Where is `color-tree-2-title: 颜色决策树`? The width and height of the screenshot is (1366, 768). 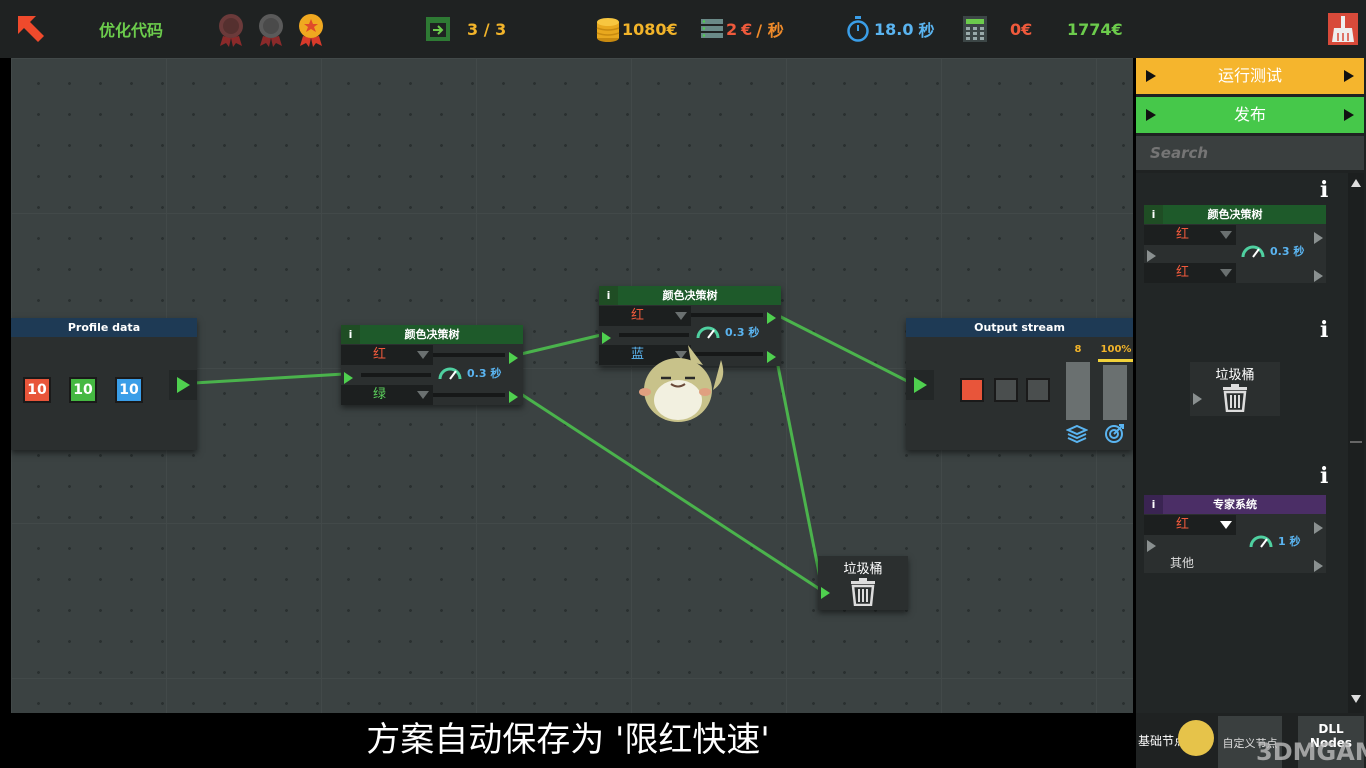
color-tree-2-title: 颜色决策树 is located at coordinates (690, 295).